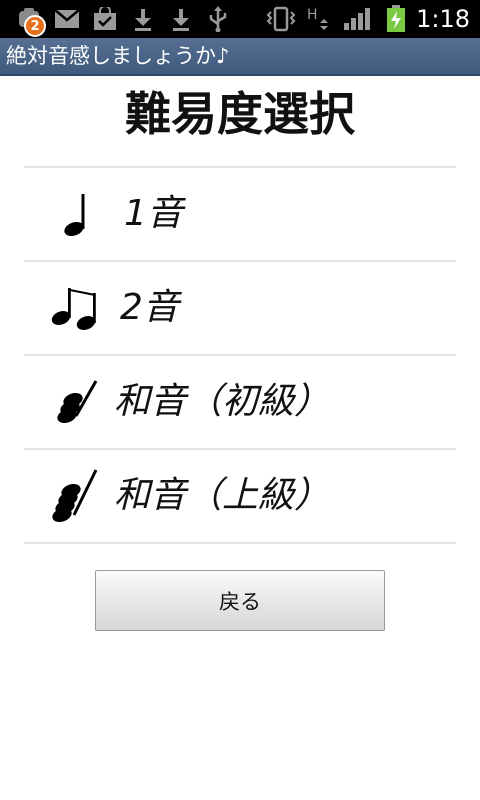 This screenshot has width=480, height=800. What do you see at coordinates (222, 495) in the screenshot?
I see `level-label: 和音（上級）` at bounding box center [222, 495].